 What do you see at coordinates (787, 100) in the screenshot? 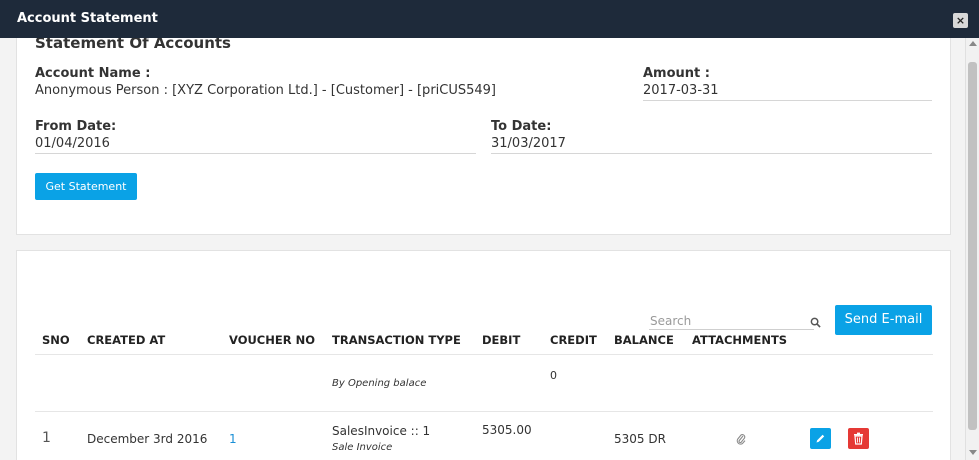
I see `amount-field-underline` at bounding box center [787, 100].